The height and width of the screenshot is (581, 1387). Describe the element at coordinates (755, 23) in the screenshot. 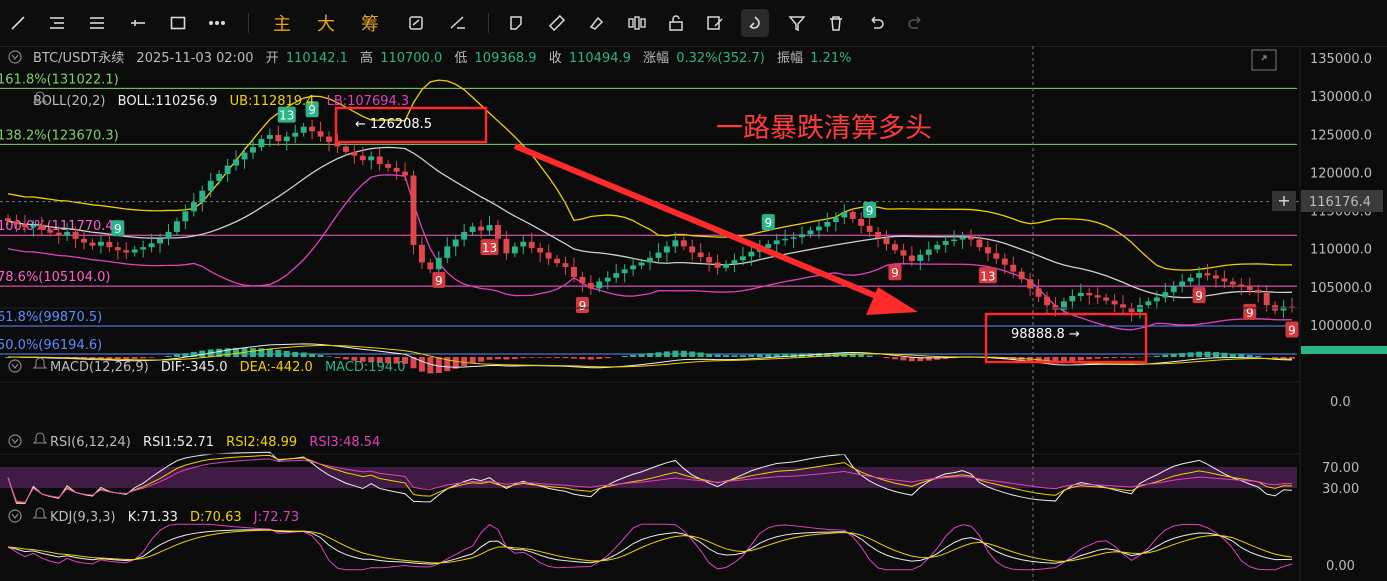

I see `magnet-icon` at that location.